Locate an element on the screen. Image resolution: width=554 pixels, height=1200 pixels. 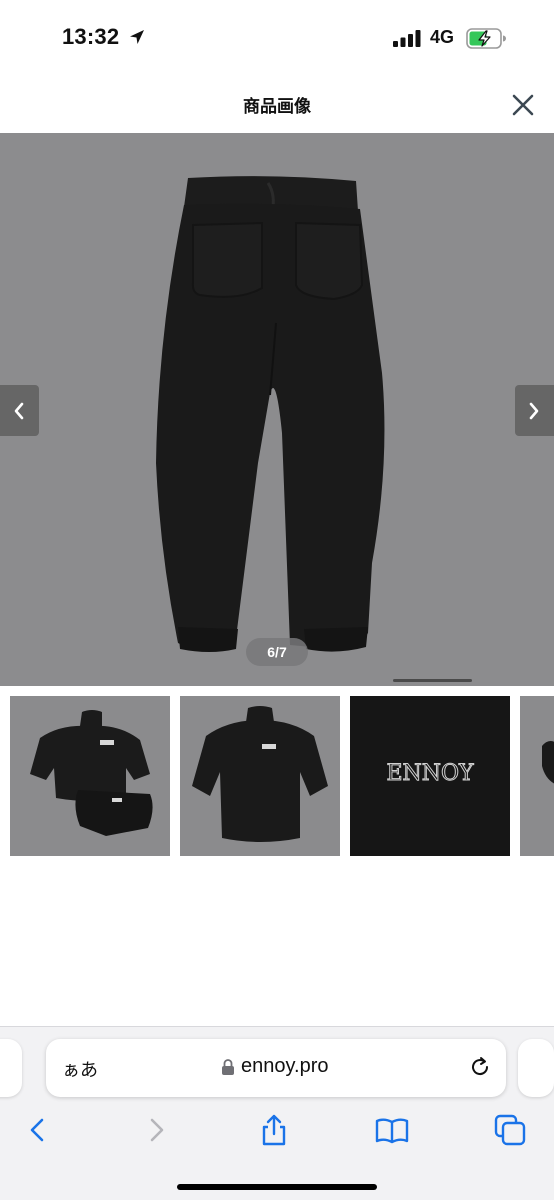
back-icon is located at coordinates (38, 1130).